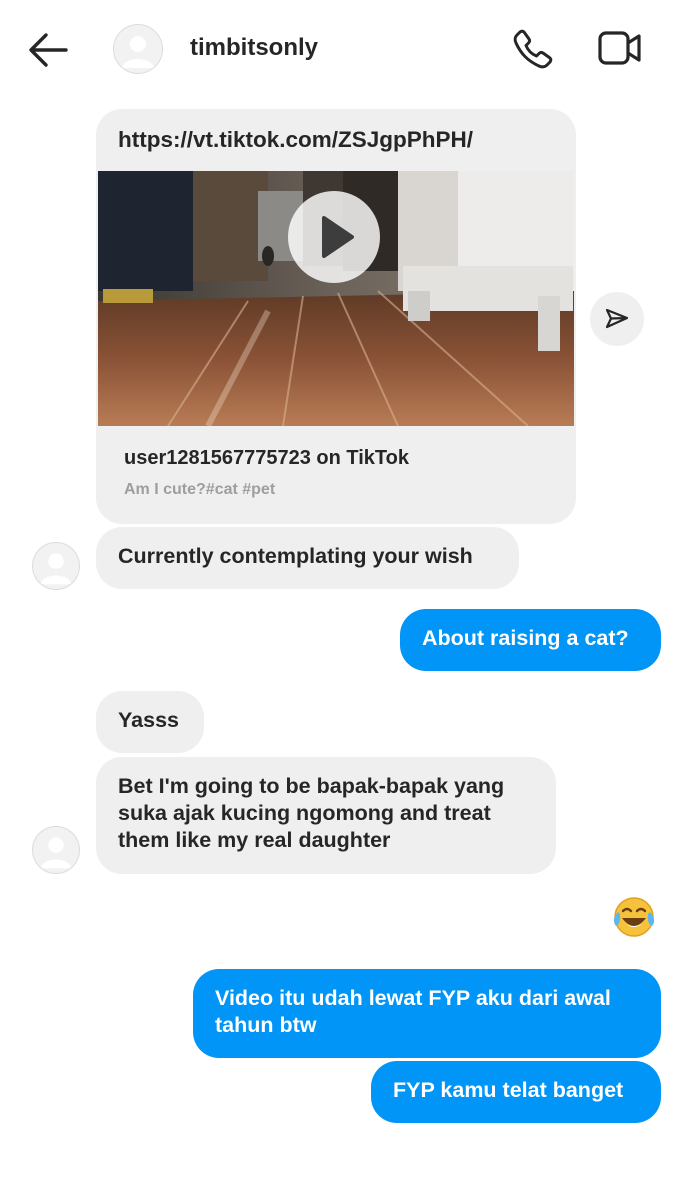 This screenshot has height=1200, width=675. What do you see at coordinates (530, 640) in the screenshot?
I see `message-bubble-outgoing: About raising a cat?` at bounding box center [530, 640].